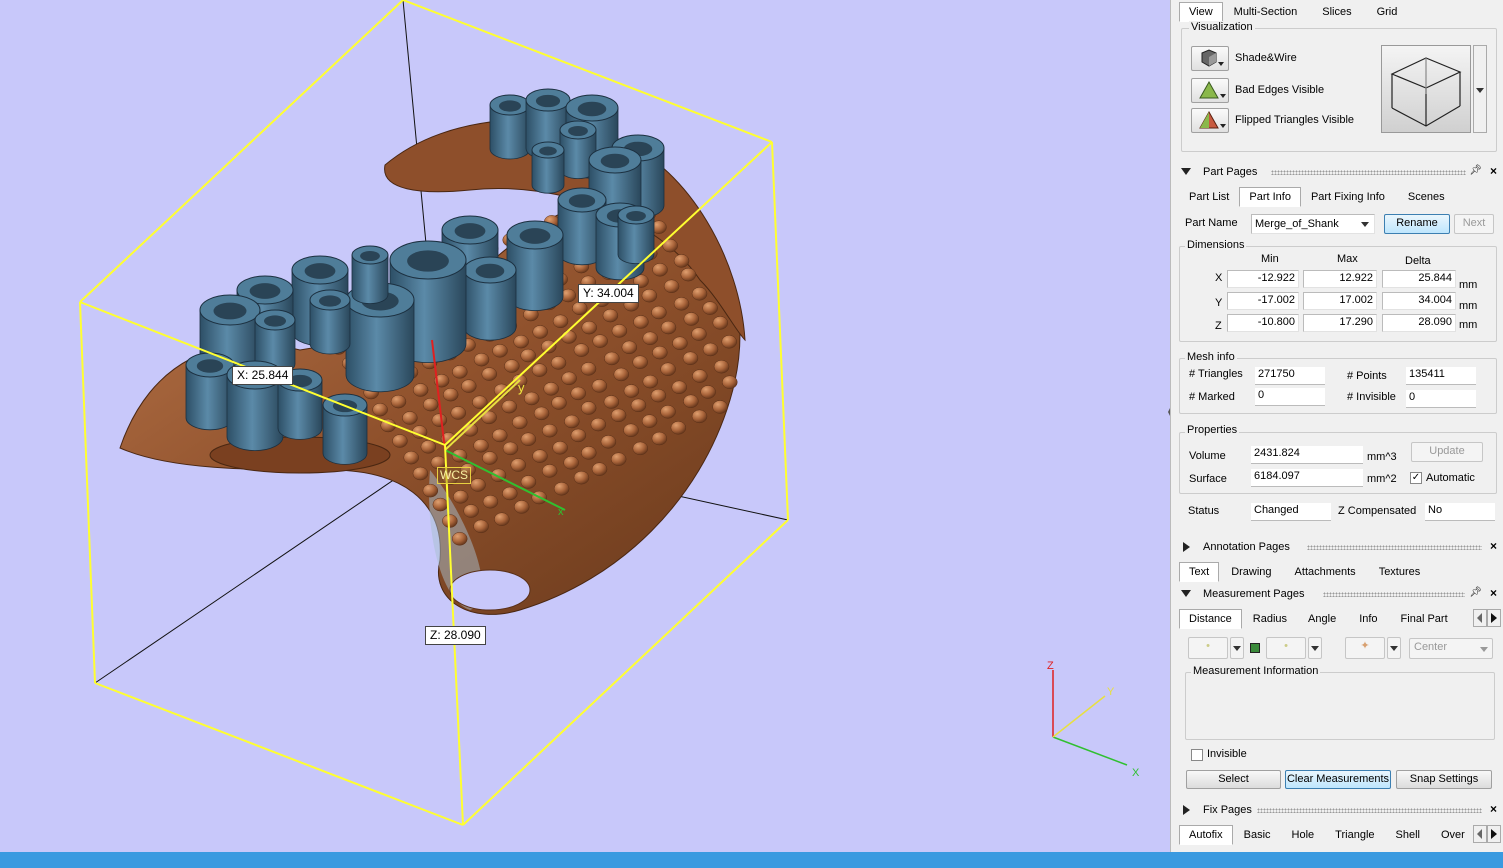 This screenshot has width=1503, height=868. What do you see at coordinates (1338, 779) in the screenshot?
I see `clear-measurements-button: Clear Measurements` at bounding box center [1338, 779].